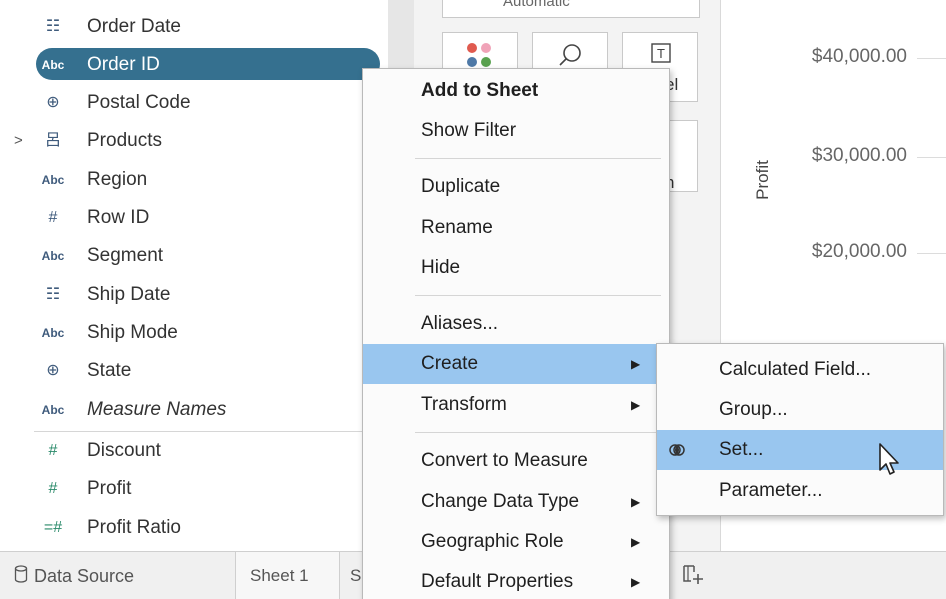 The width and height of the screenshot is (946, 599). What do you see at coordinates (469, 130) in the screenshot?
I see `menu-item-label: Show Filter` at bounding box center [469, 130].